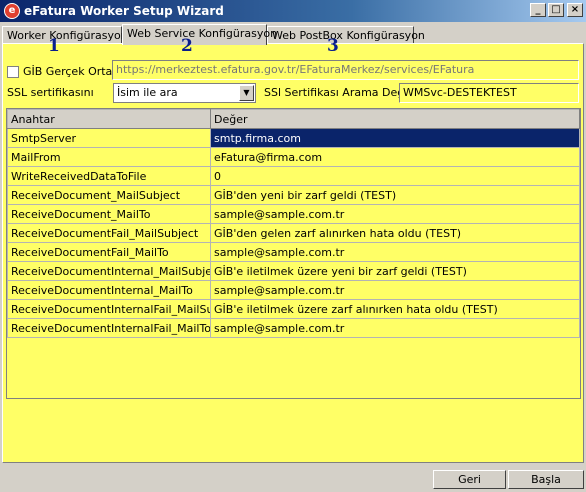  Describe the element at coordinates (13, 72) in the screenshot. I see `gib-real-env-checkbox` at that location.